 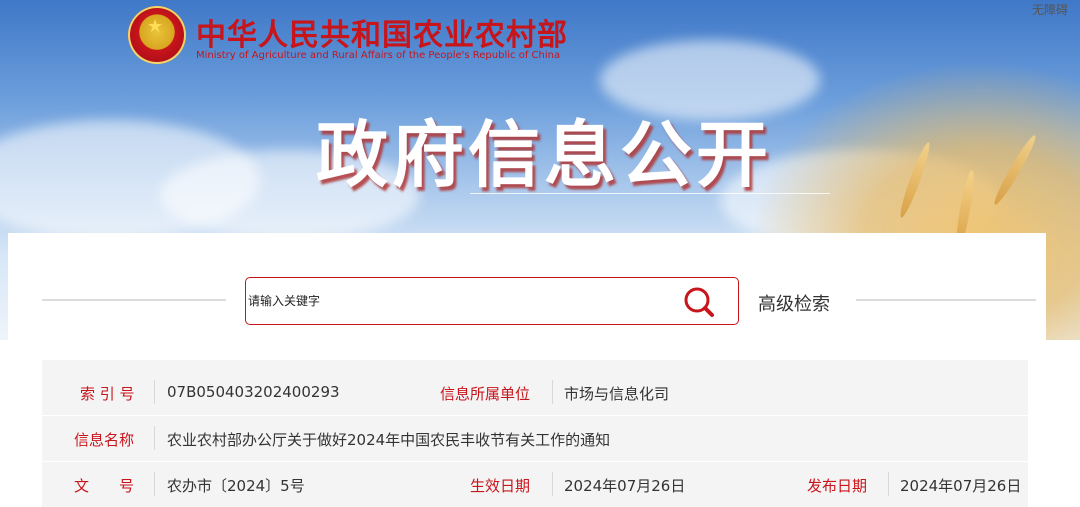 I want to click on table-row: 索 引 号 07B050403202400293 信息所属单位 市场与信息化司, so click(x=535, y=393).